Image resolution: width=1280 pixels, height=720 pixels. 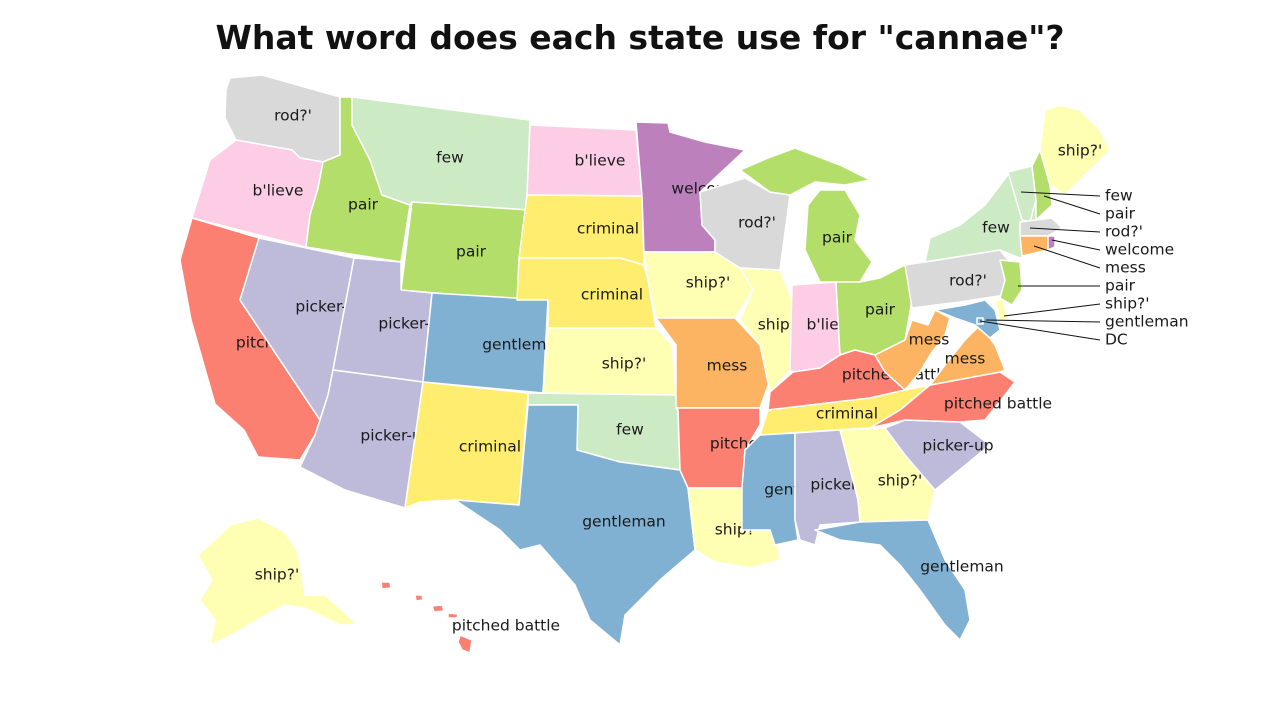 I want to click on state-label-ok: few, so click(x=630, y=430).